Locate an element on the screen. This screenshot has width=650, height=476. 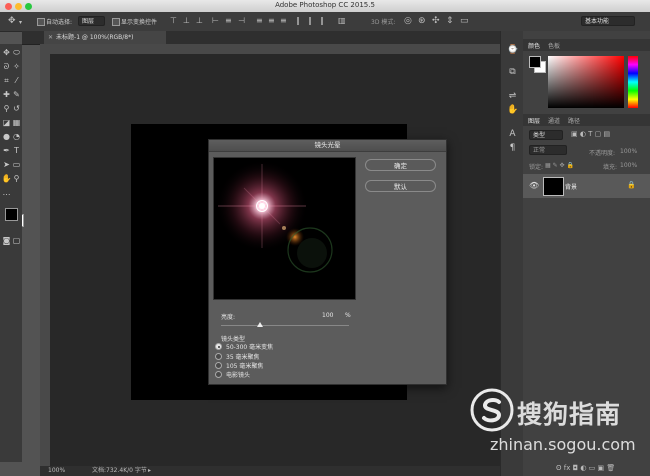
eyedropper-tool-icon: ⁄ is located at coordinates (16, 81).